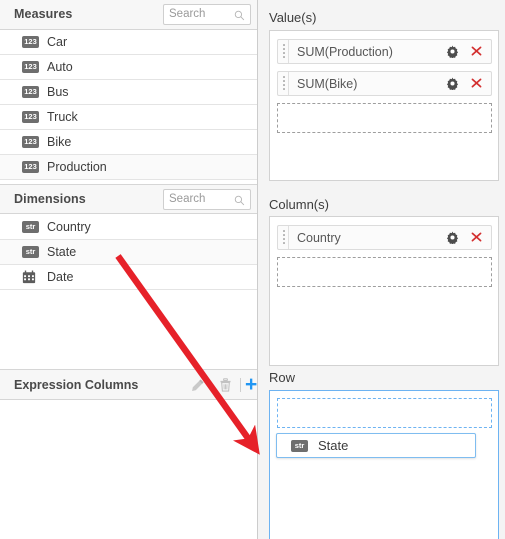 This screenshot has height=539, width=505. I want to click on measures-search-box, so click(207, 14).